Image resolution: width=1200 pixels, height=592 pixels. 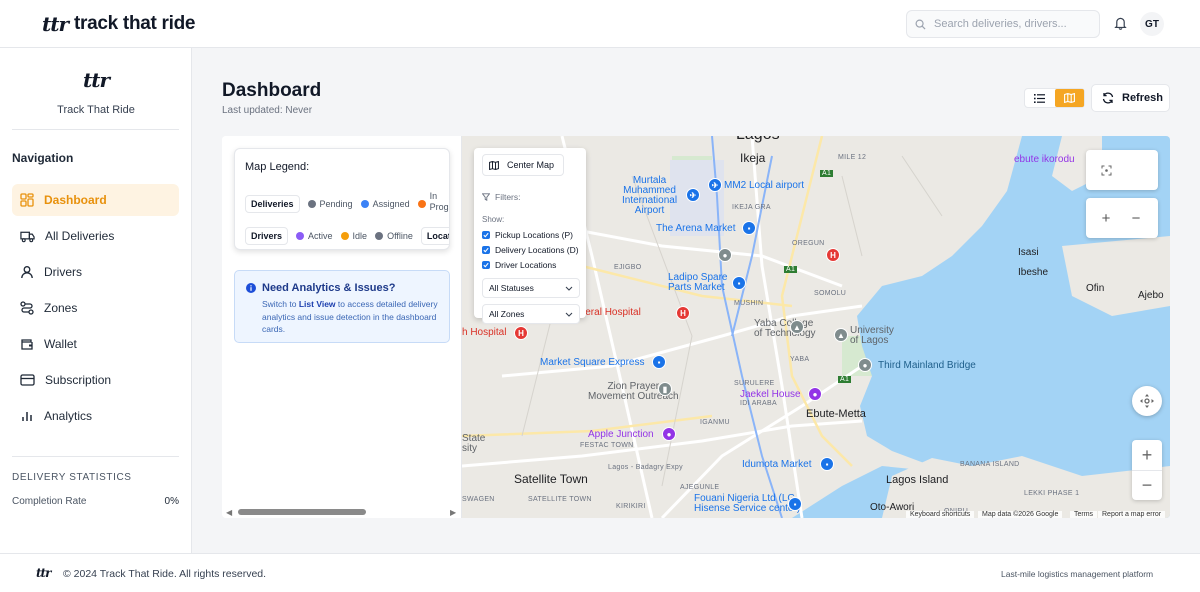 I want to click on zone-select: All Zones, so click(x=531, y=314).